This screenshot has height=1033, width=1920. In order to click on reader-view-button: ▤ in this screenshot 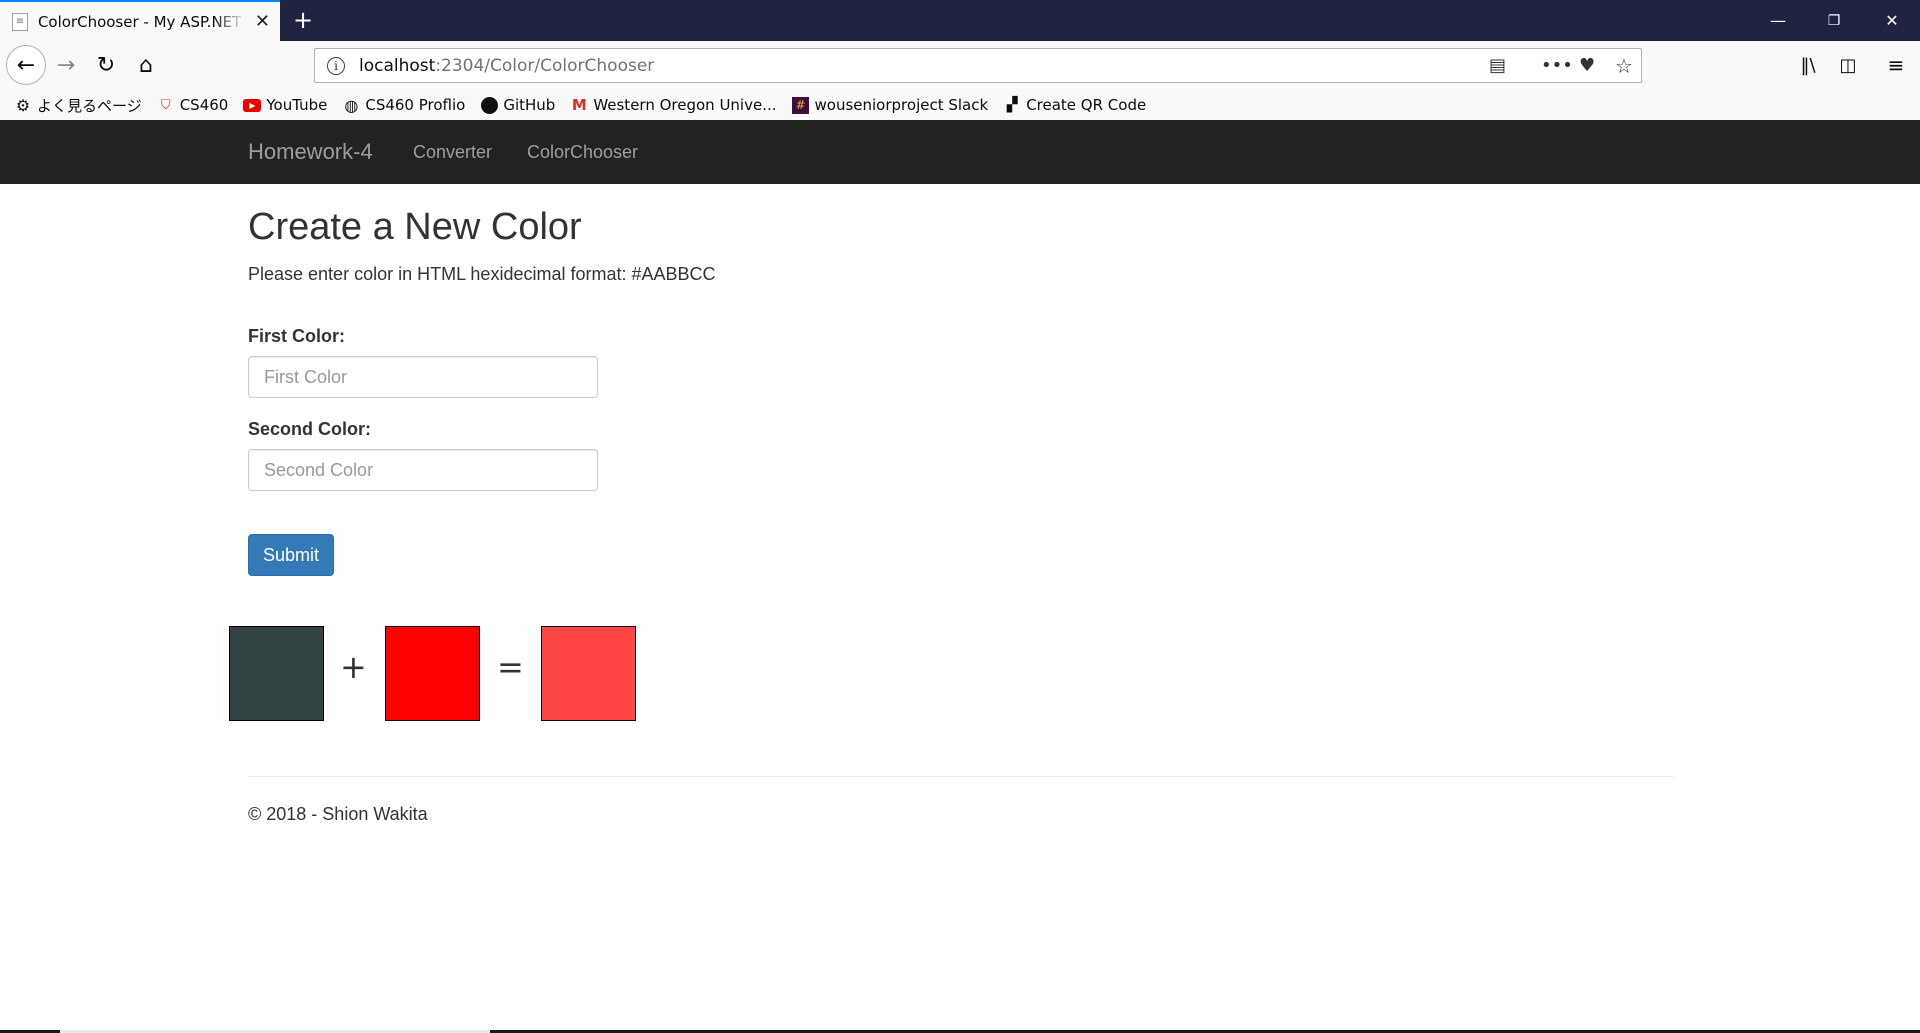, I will do `click(1497, 65)`.